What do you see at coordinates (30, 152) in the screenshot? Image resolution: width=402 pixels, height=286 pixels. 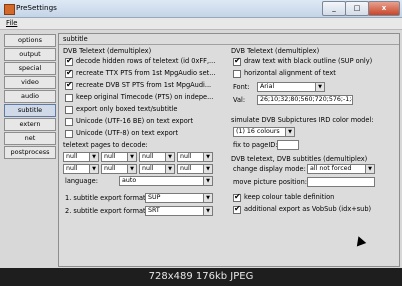 I see `tab-postprocess: postprocess` at bounding box center [30, 152].